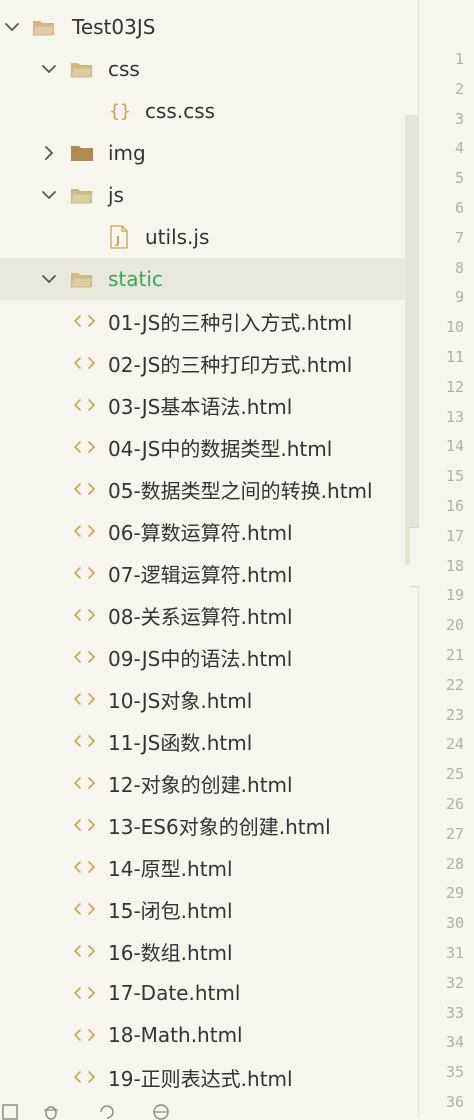  Describe the element at coordinates (454, 833) in the screenshot. I see `line-number: 27` at that location.